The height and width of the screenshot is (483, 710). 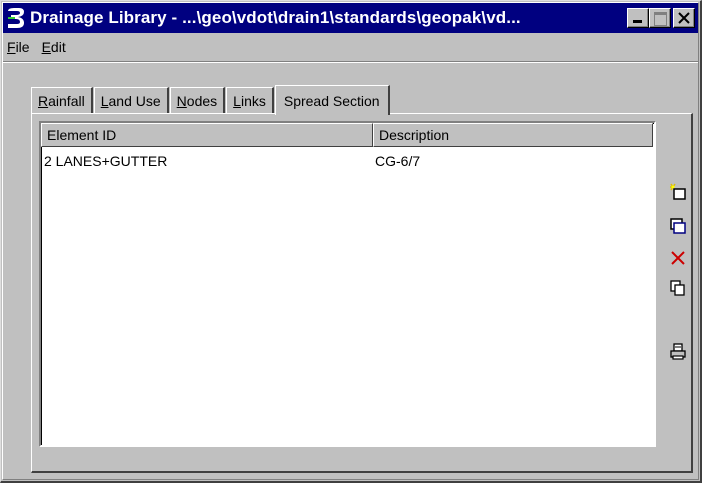 What do you see at coordinates (678, 192) in the screenshot?
I see `new-item-icon` at bounding box center [678, 192].